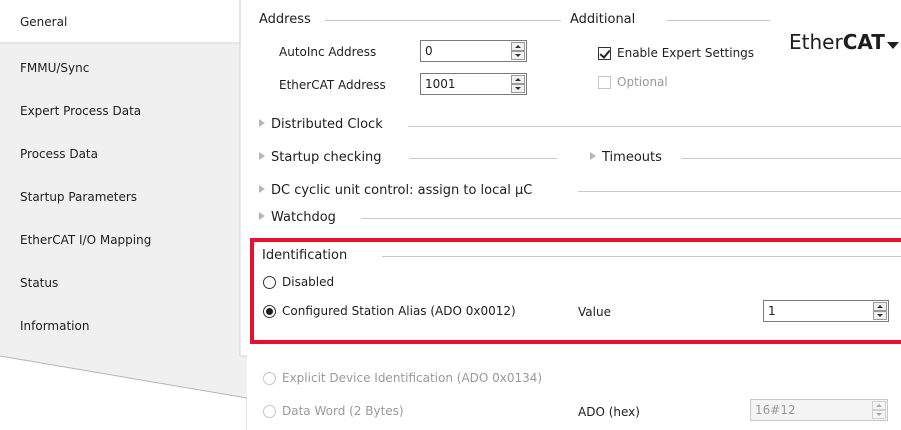 This screenshot has height=430, width=901. I want to click on ado-hex-spinbox, so click(819, 410).